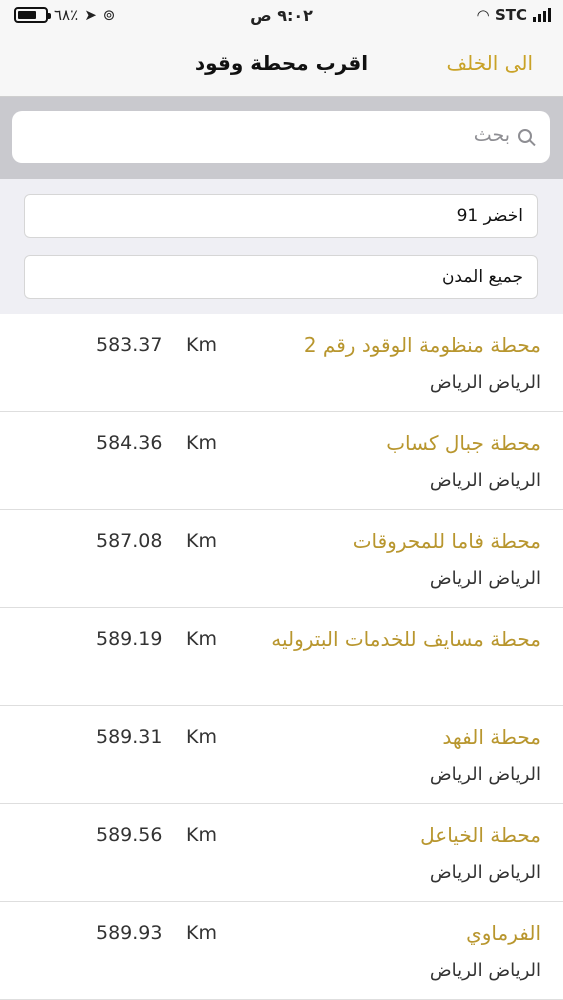 Image resolution: width=563 pixels, height=1000 pixels. I want to click on station-distance: 587.08, so click(129, 541).